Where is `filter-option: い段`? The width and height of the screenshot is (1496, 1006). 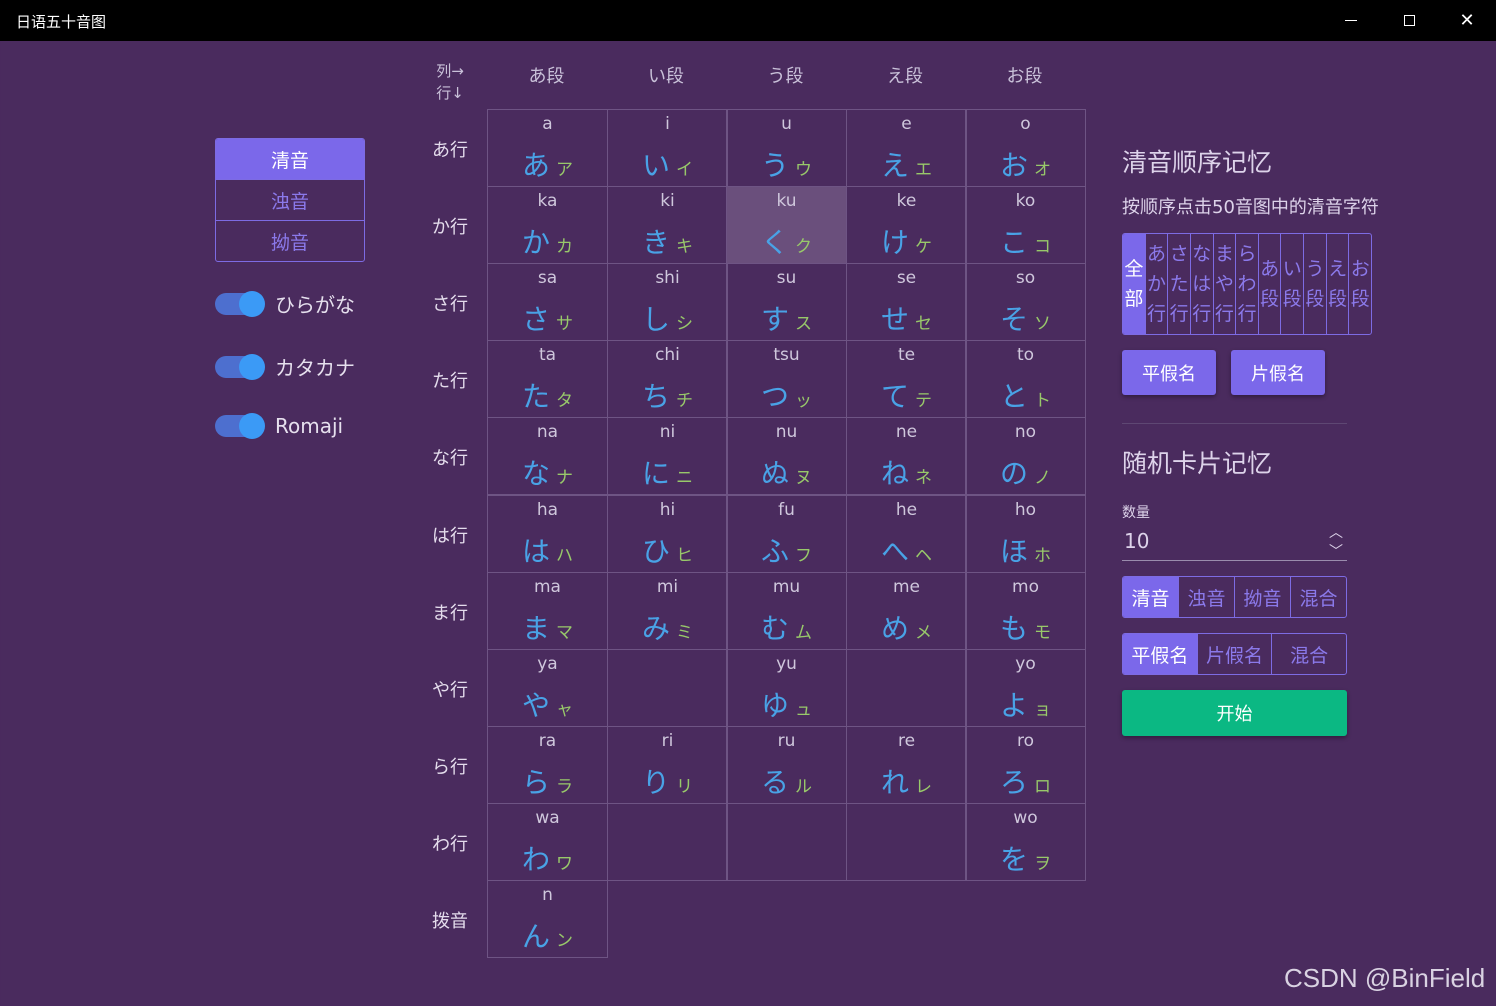 filter-option: い段 is located at coordinates (1293, 284).